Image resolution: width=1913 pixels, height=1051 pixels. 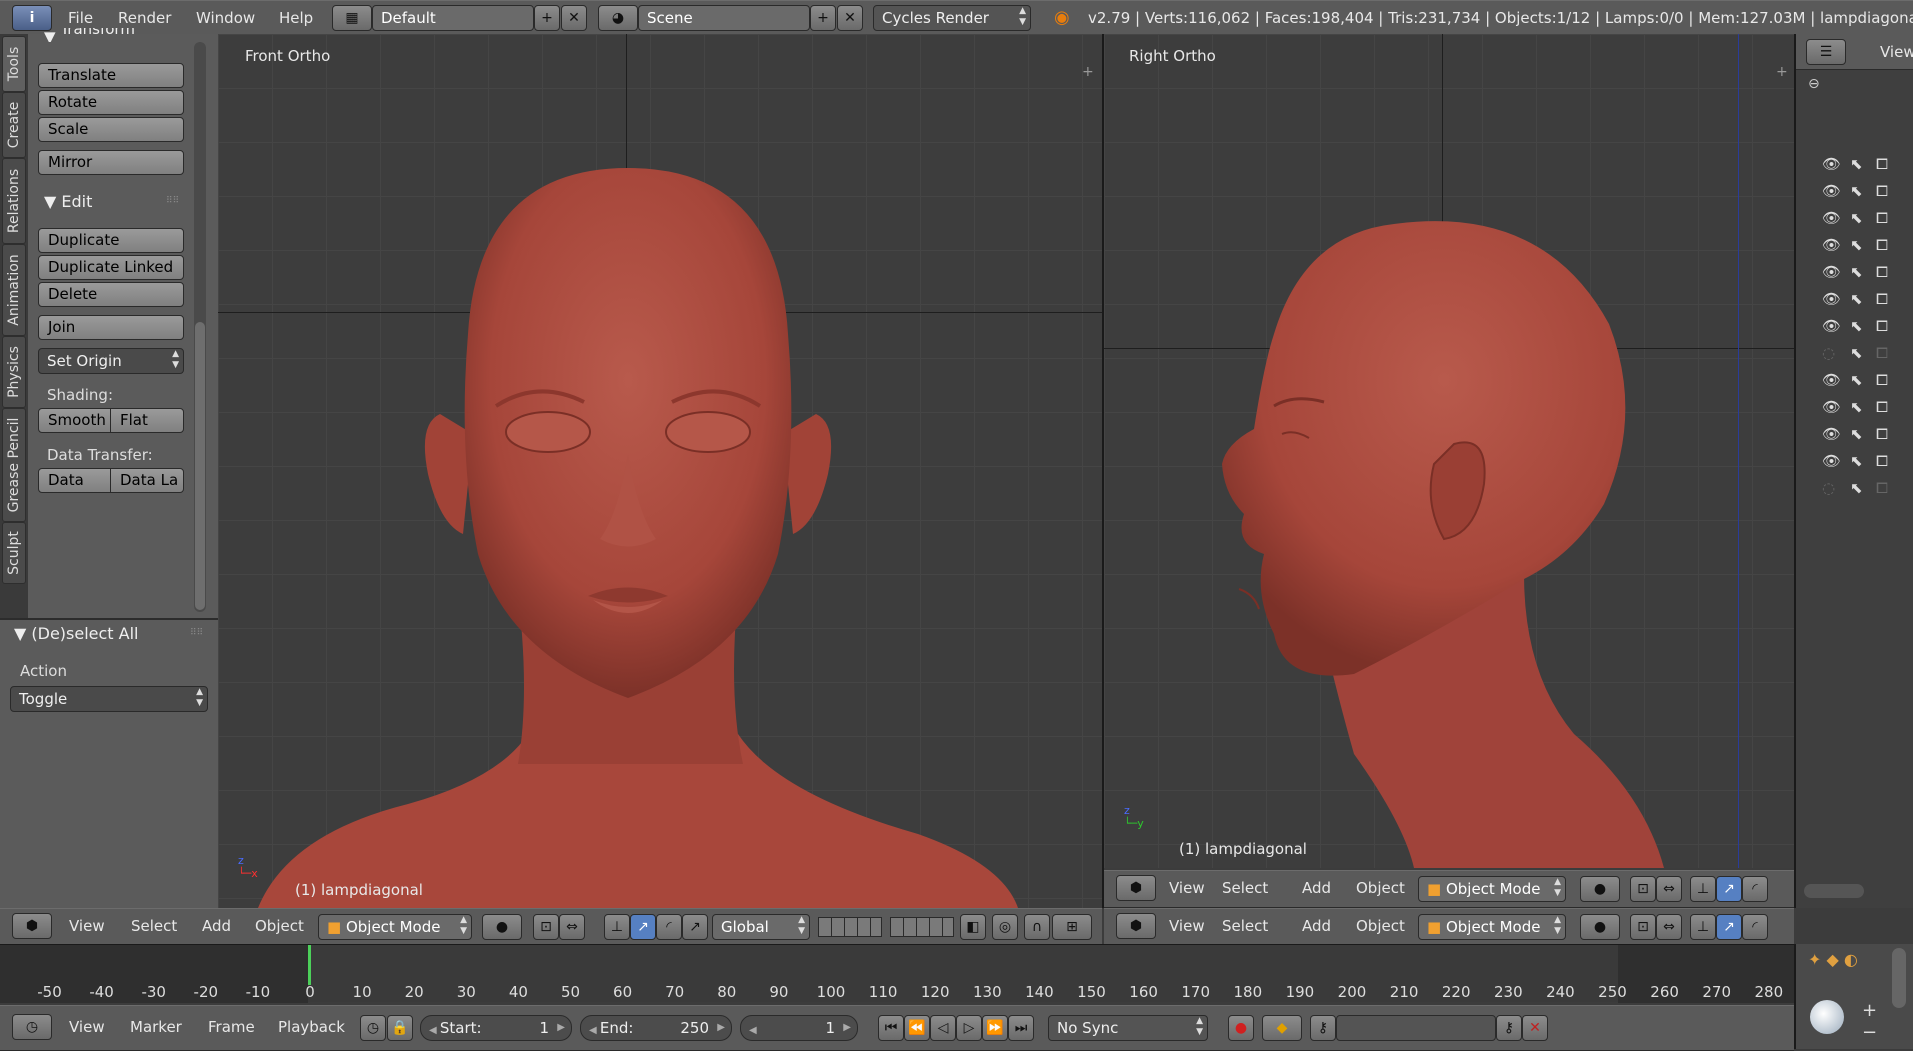 I want to click on scale-gizmo-button: ◜, so click(x=1755, y=889).